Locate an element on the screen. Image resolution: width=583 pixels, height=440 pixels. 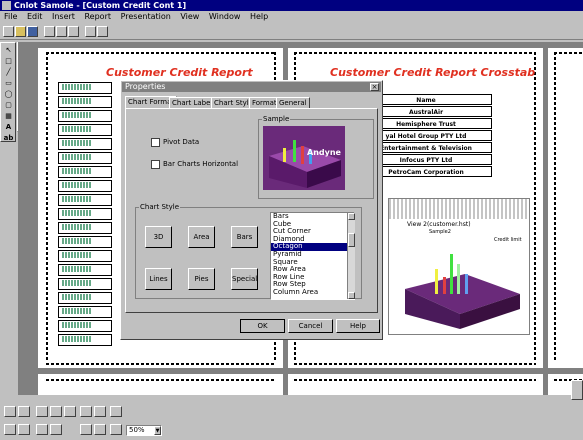
sample-brand: Andyne is located at coordinates (324, 152).